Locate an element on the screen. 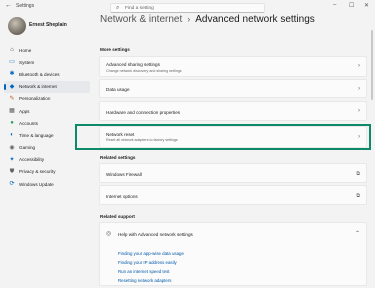  accounts-icon: ● is located at coordinates (12, 123).